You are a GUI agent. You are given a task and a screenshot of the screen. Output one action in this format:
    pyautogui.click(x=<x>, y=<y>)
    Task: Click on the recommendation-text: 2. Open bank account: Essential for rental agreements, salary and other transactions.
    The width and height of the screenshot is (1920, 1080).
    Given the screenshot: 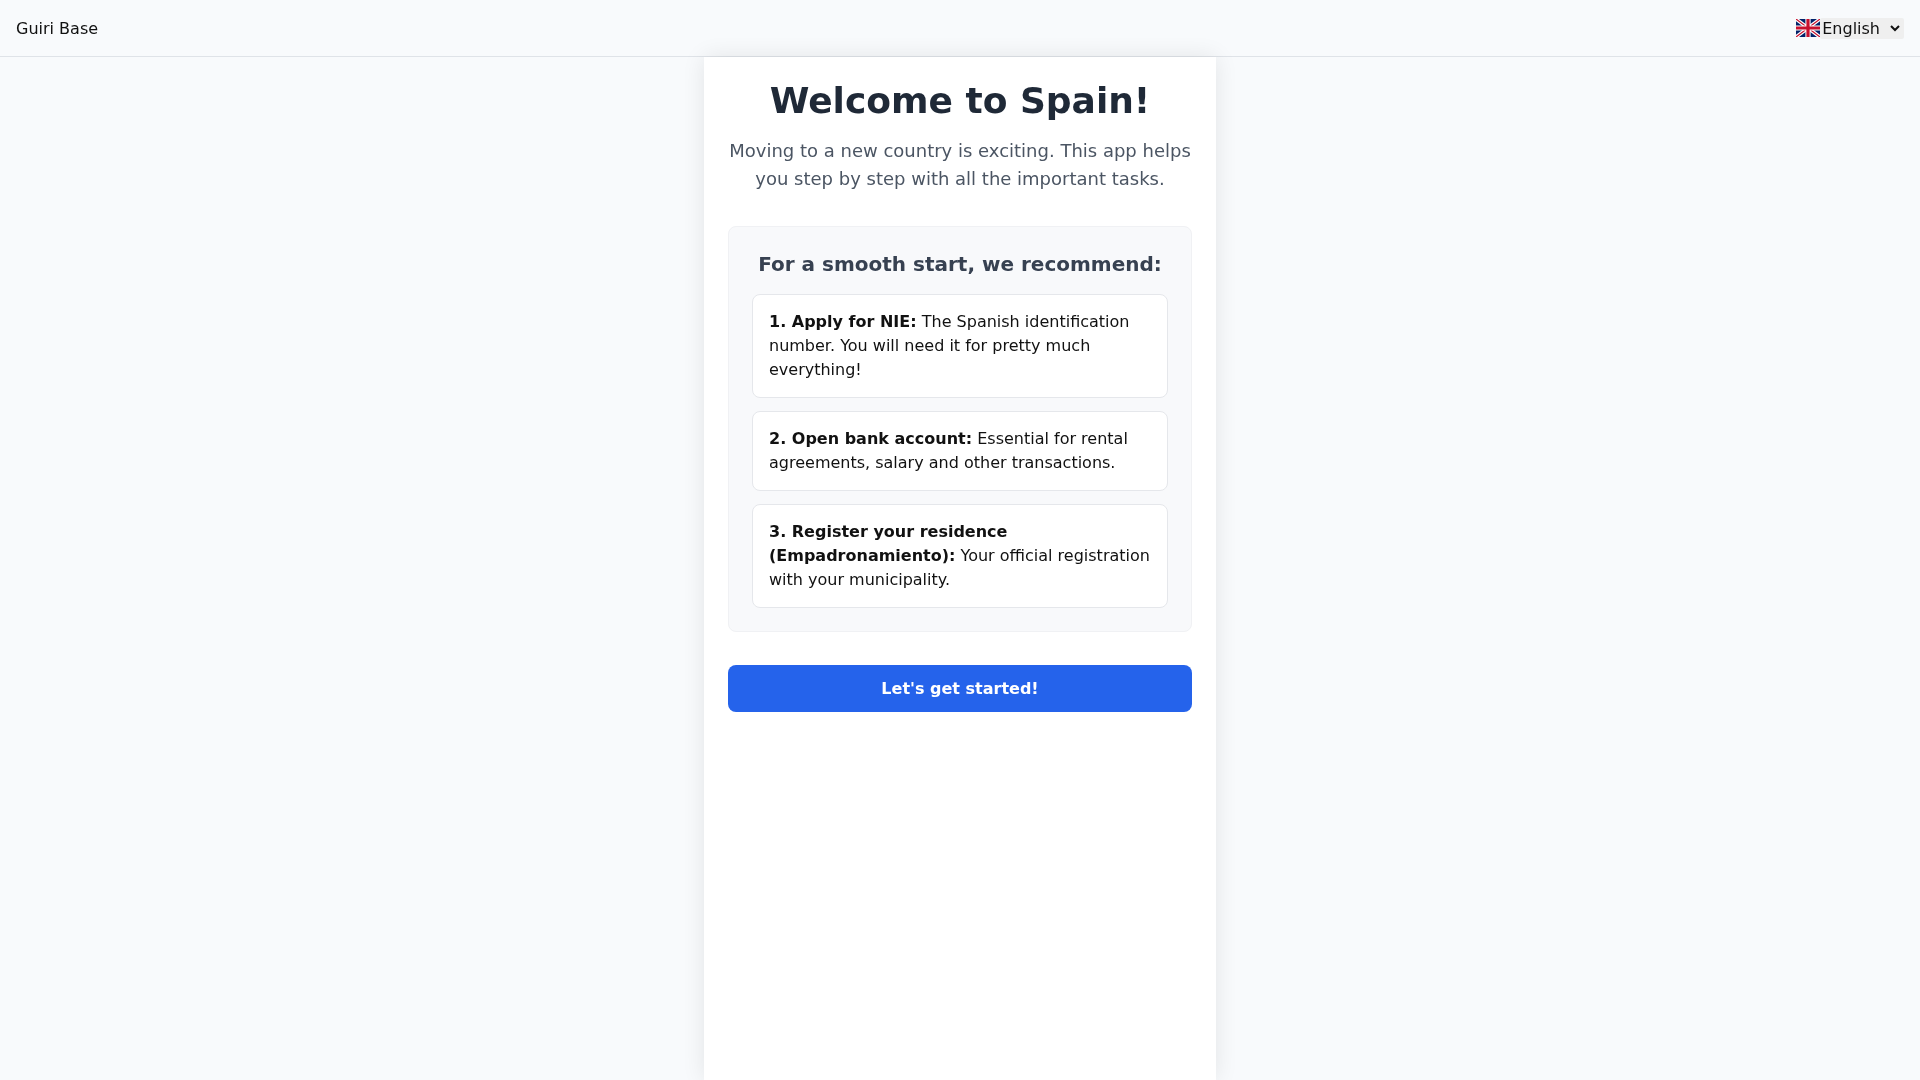 What is the action you would take?
    pyautogui.click(x=949, y=451)
    